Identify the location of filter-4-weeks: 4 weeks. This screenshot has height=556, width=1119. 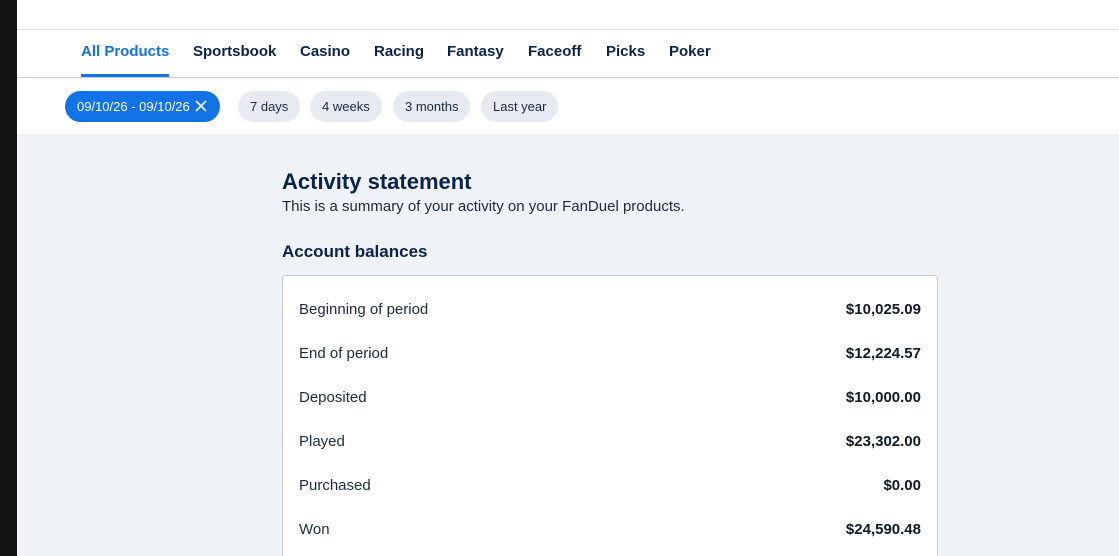
(346, 106).